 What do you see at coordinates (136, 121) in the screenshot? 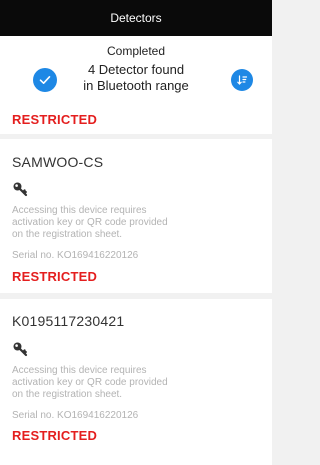
I see `detector-card: RESTRICTED` at bounding box center [136, 121].